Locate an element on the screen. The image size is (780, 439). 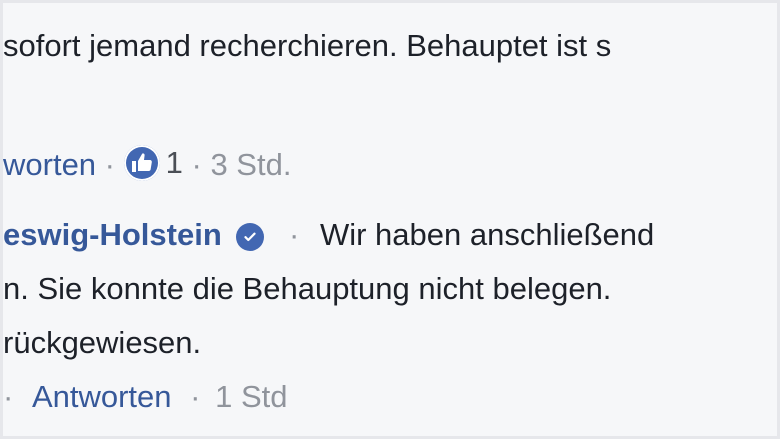
comment-2-author-link: eswig-Holstein is located at coordinates (112, 234).